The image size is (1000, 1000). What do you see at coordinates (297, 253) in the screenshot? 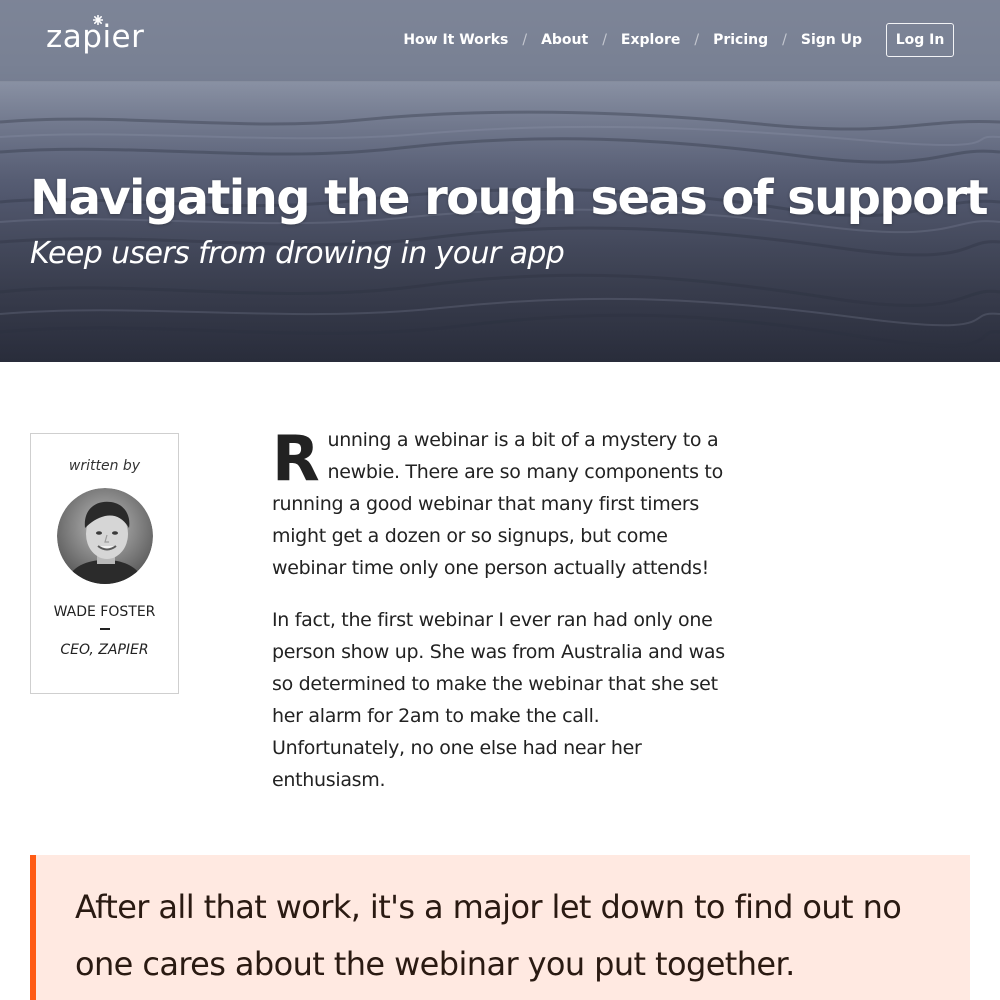
I see `page-subtitle: Keep users from drowing in your app` at bounding box center [297, 253].